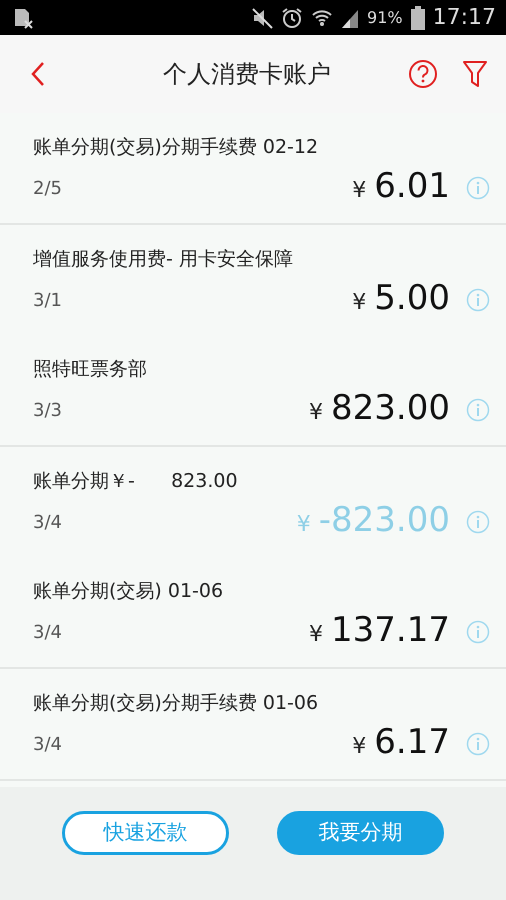  What do you see at coordinates (390, 630) in the screenshot?
I see `transaction-amount: 137.17` at bounding box center [390, 630].